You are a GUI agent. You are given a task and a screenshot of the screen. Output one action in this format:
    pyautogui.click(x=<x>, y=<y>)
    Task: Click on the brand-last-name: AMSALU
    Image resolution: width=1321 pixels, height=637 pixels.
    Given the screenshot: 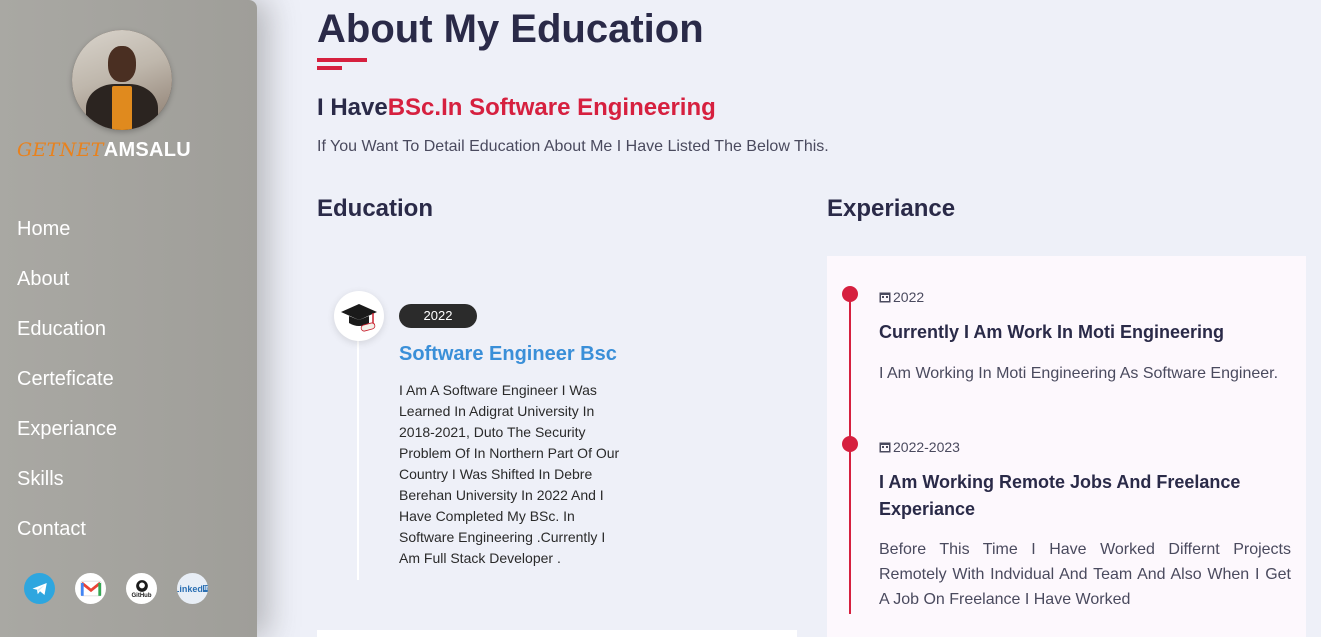 What is the action you would take?
    pyautogui.click(x=147, y=150)
    